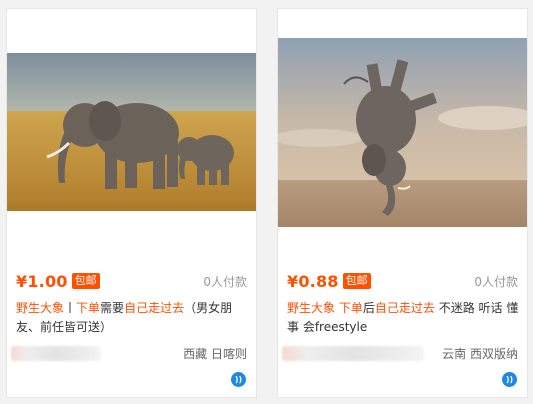 This screenshot has height=404, width=533. What do you see at coordinates (132, 318) in the screenshot?
I see `product-title-link: 野生大象丨下单需要自己走过去（男女朋友、前任皆可送）` at bounding box center [132, 318].